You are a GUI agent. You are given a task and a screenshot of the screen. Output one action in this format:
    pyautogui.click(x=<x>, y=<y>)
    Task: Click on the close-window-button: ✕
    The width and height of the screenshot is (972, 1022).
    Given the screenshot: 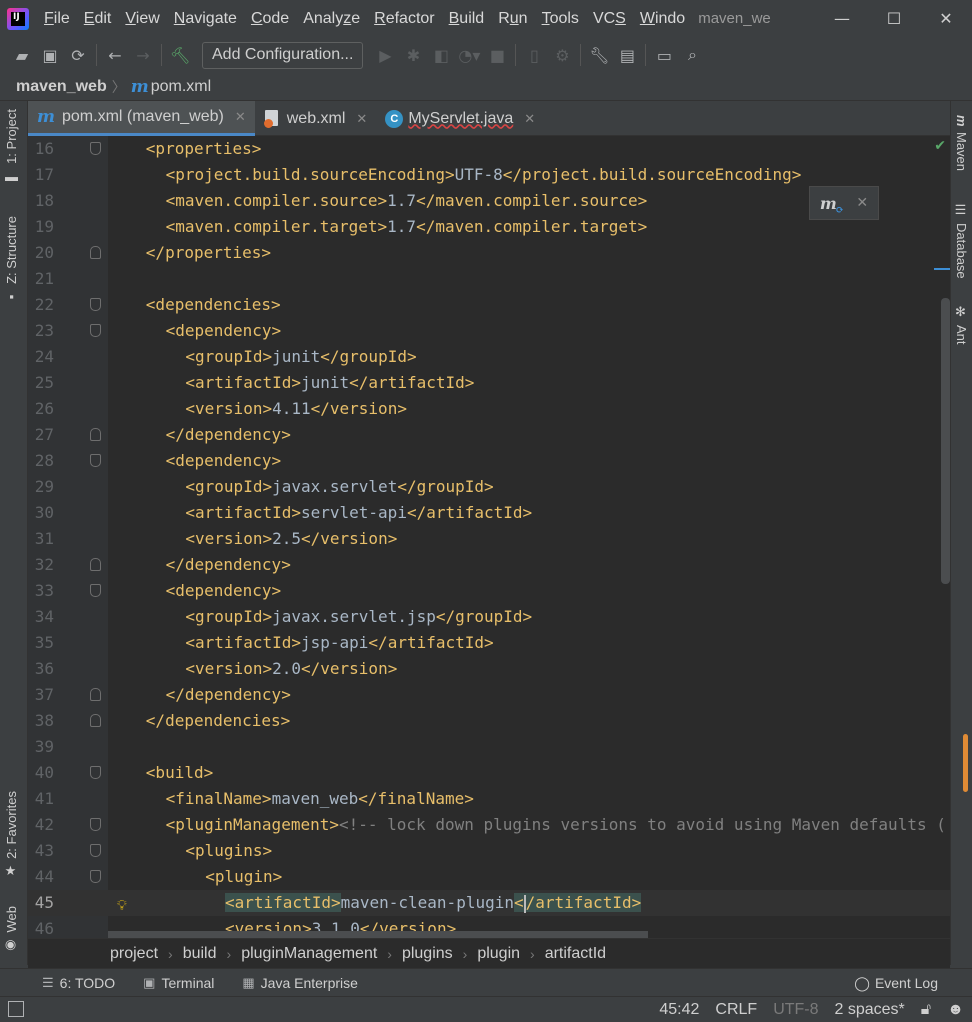 What is the action you would take?
    pyautogui.click(x=946, y=18)
    